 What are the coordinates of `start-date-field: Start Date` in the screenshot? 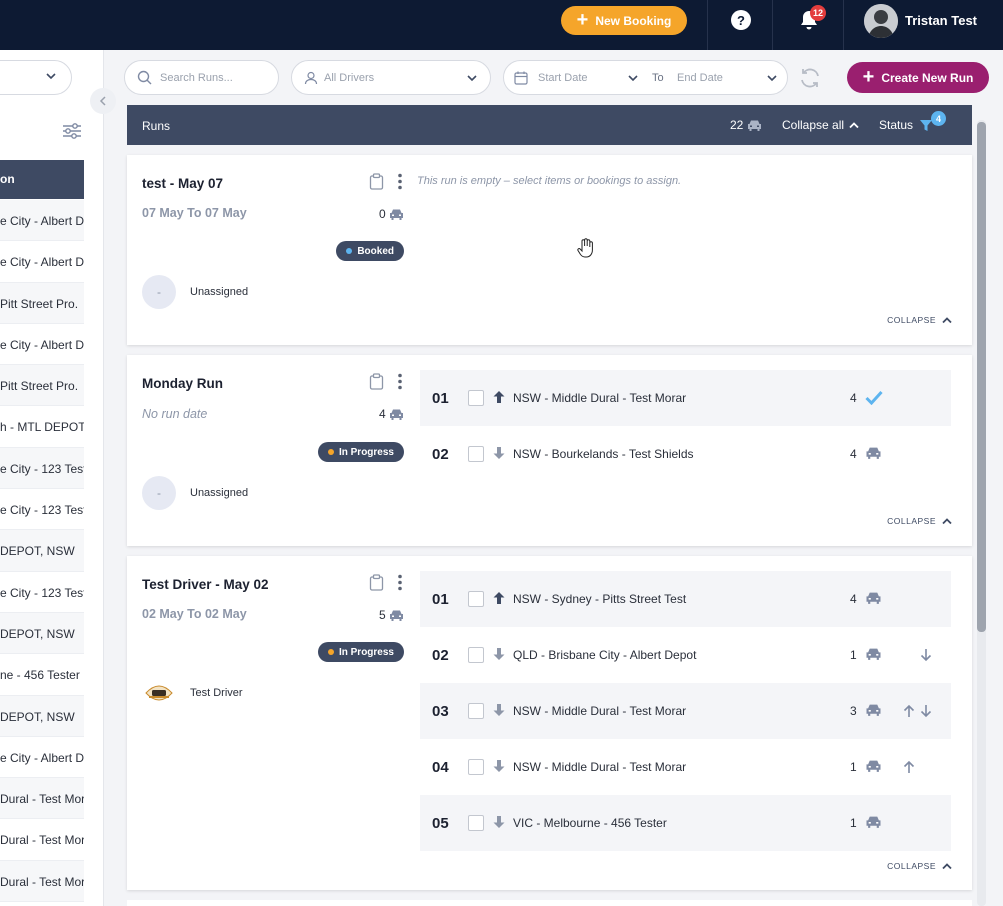 It's located at (563, 78).